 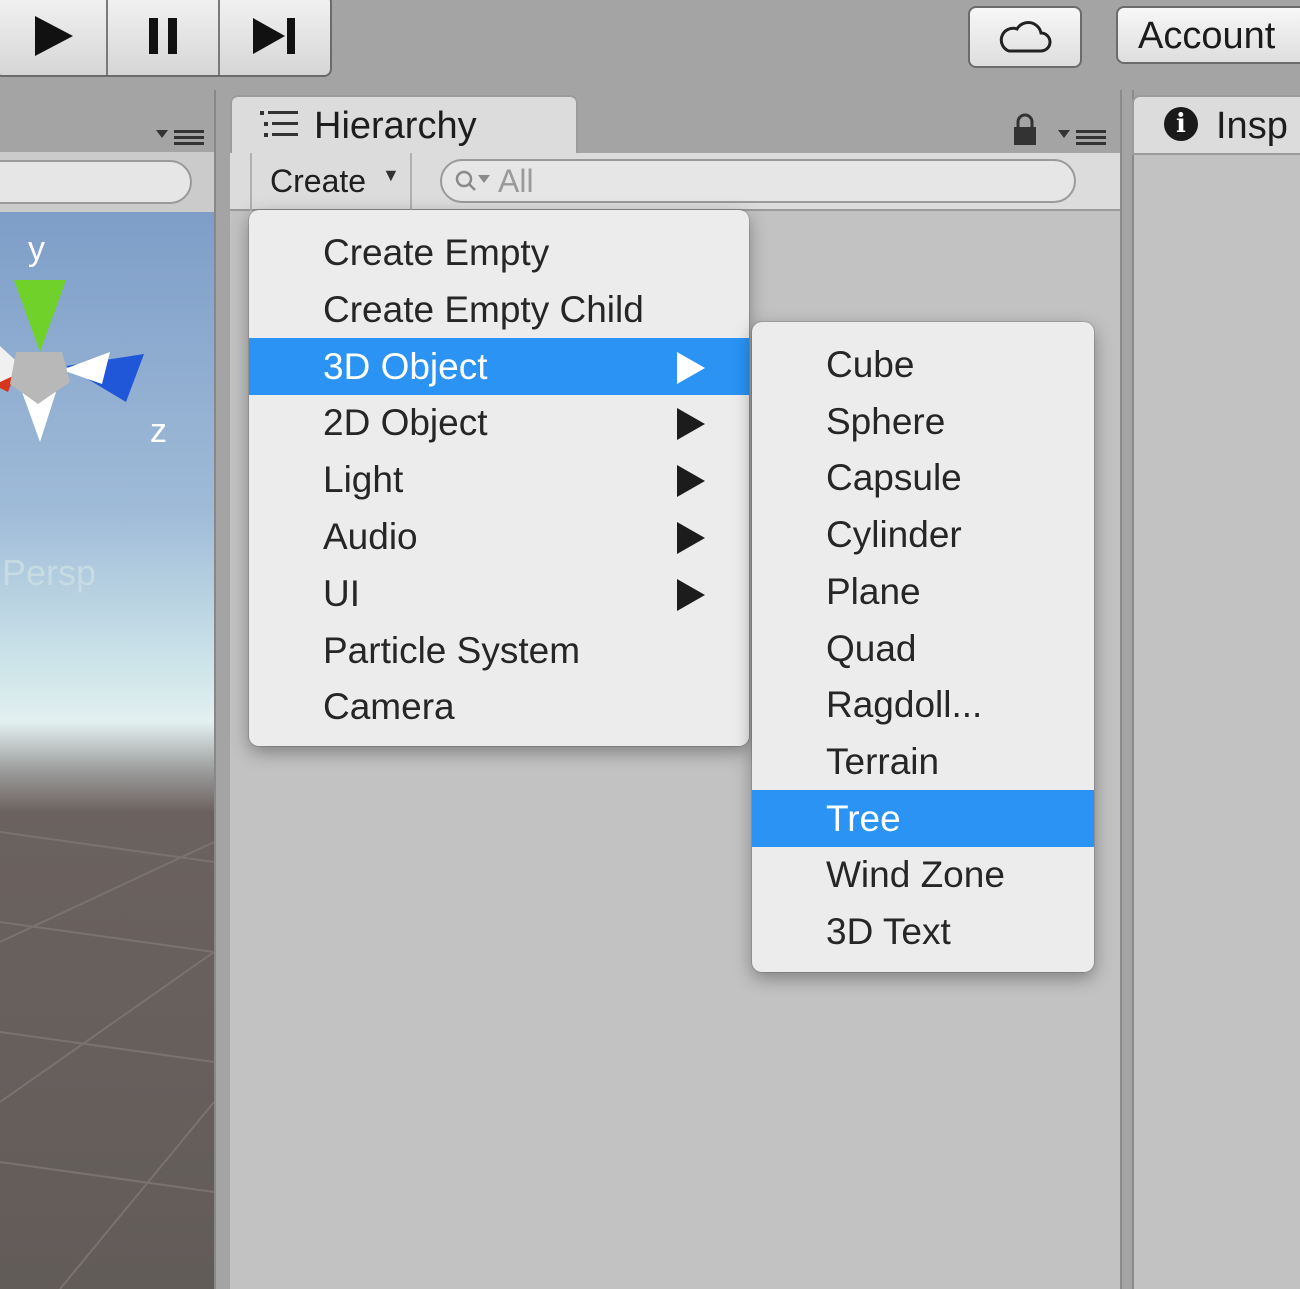 I want to click on menu-item-cube: Cube, so click(x=923, y=364).